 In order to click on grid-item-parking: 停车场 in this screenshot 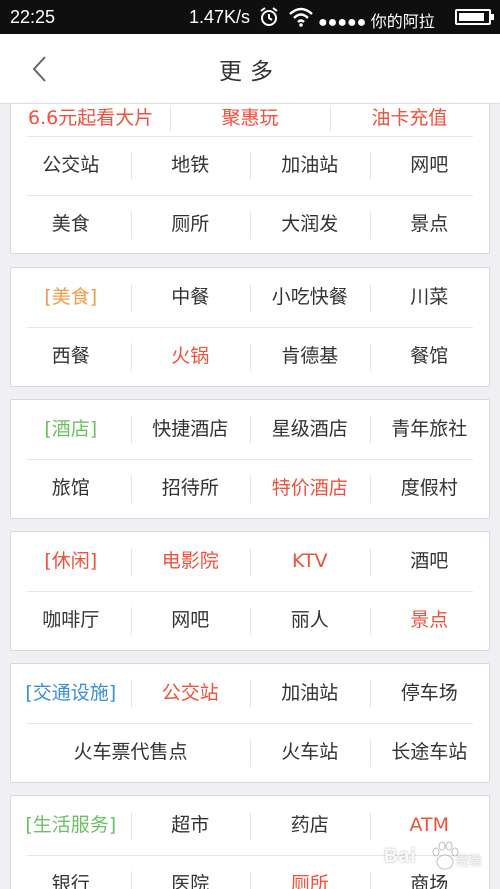, I will do `click(429, 693)`.